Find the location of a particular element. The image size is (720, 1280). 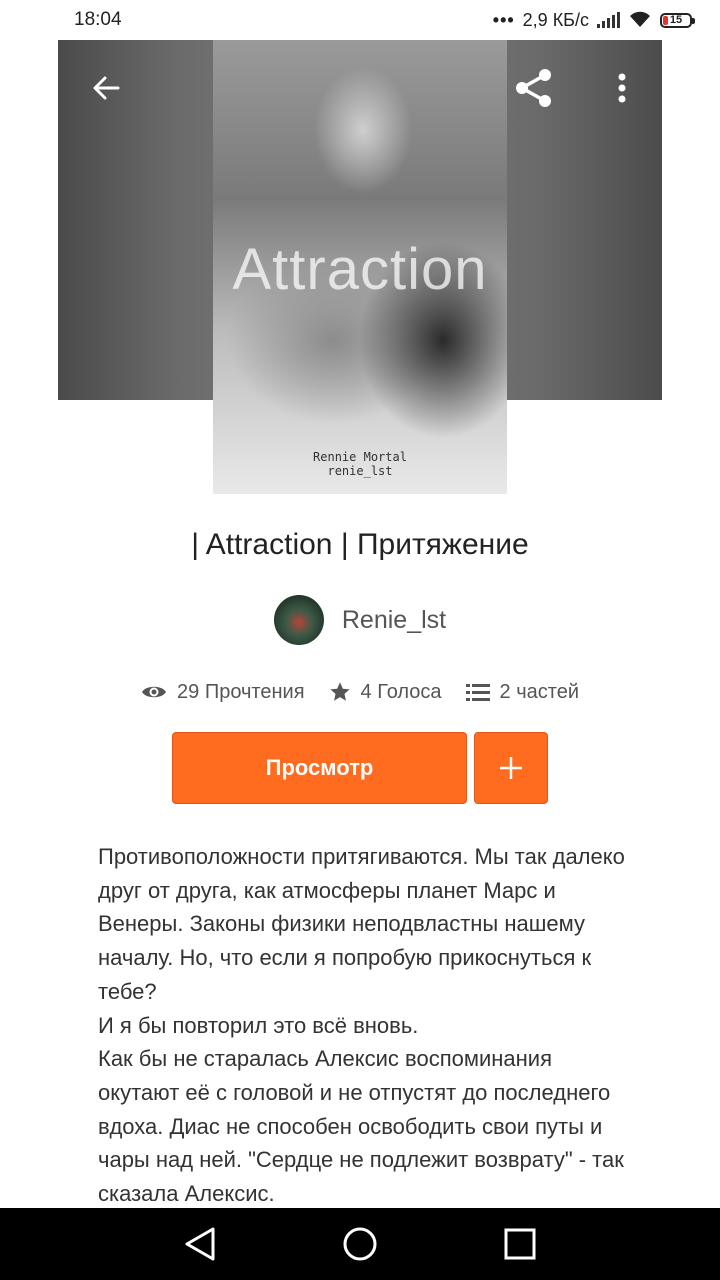

wifi-icon is located at coordinates (640, 19).